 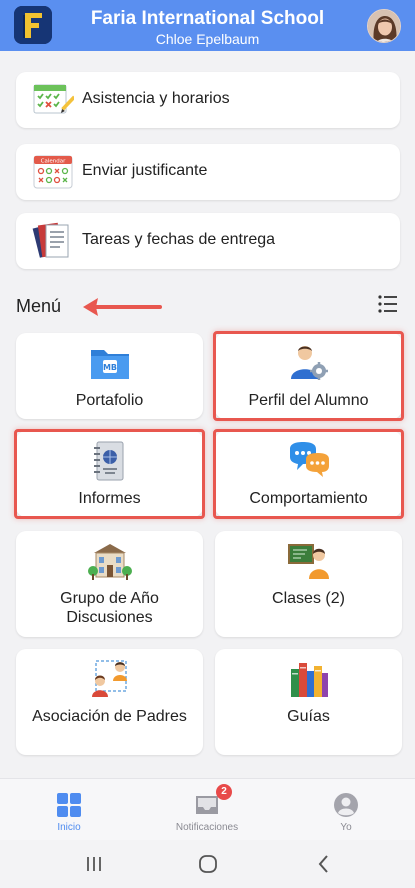 I want to click on highlight-reports, so click(x=109, y=474).